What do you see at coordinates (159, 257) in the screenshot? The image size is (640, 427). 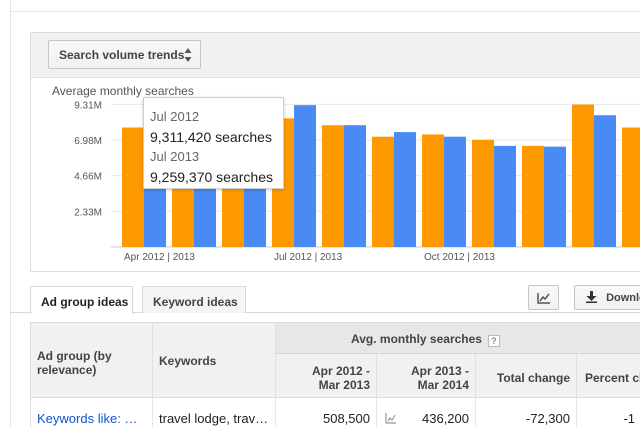 I see `x-tick-label: Apr 2012 | 2013` at bounding box center [159, 257].